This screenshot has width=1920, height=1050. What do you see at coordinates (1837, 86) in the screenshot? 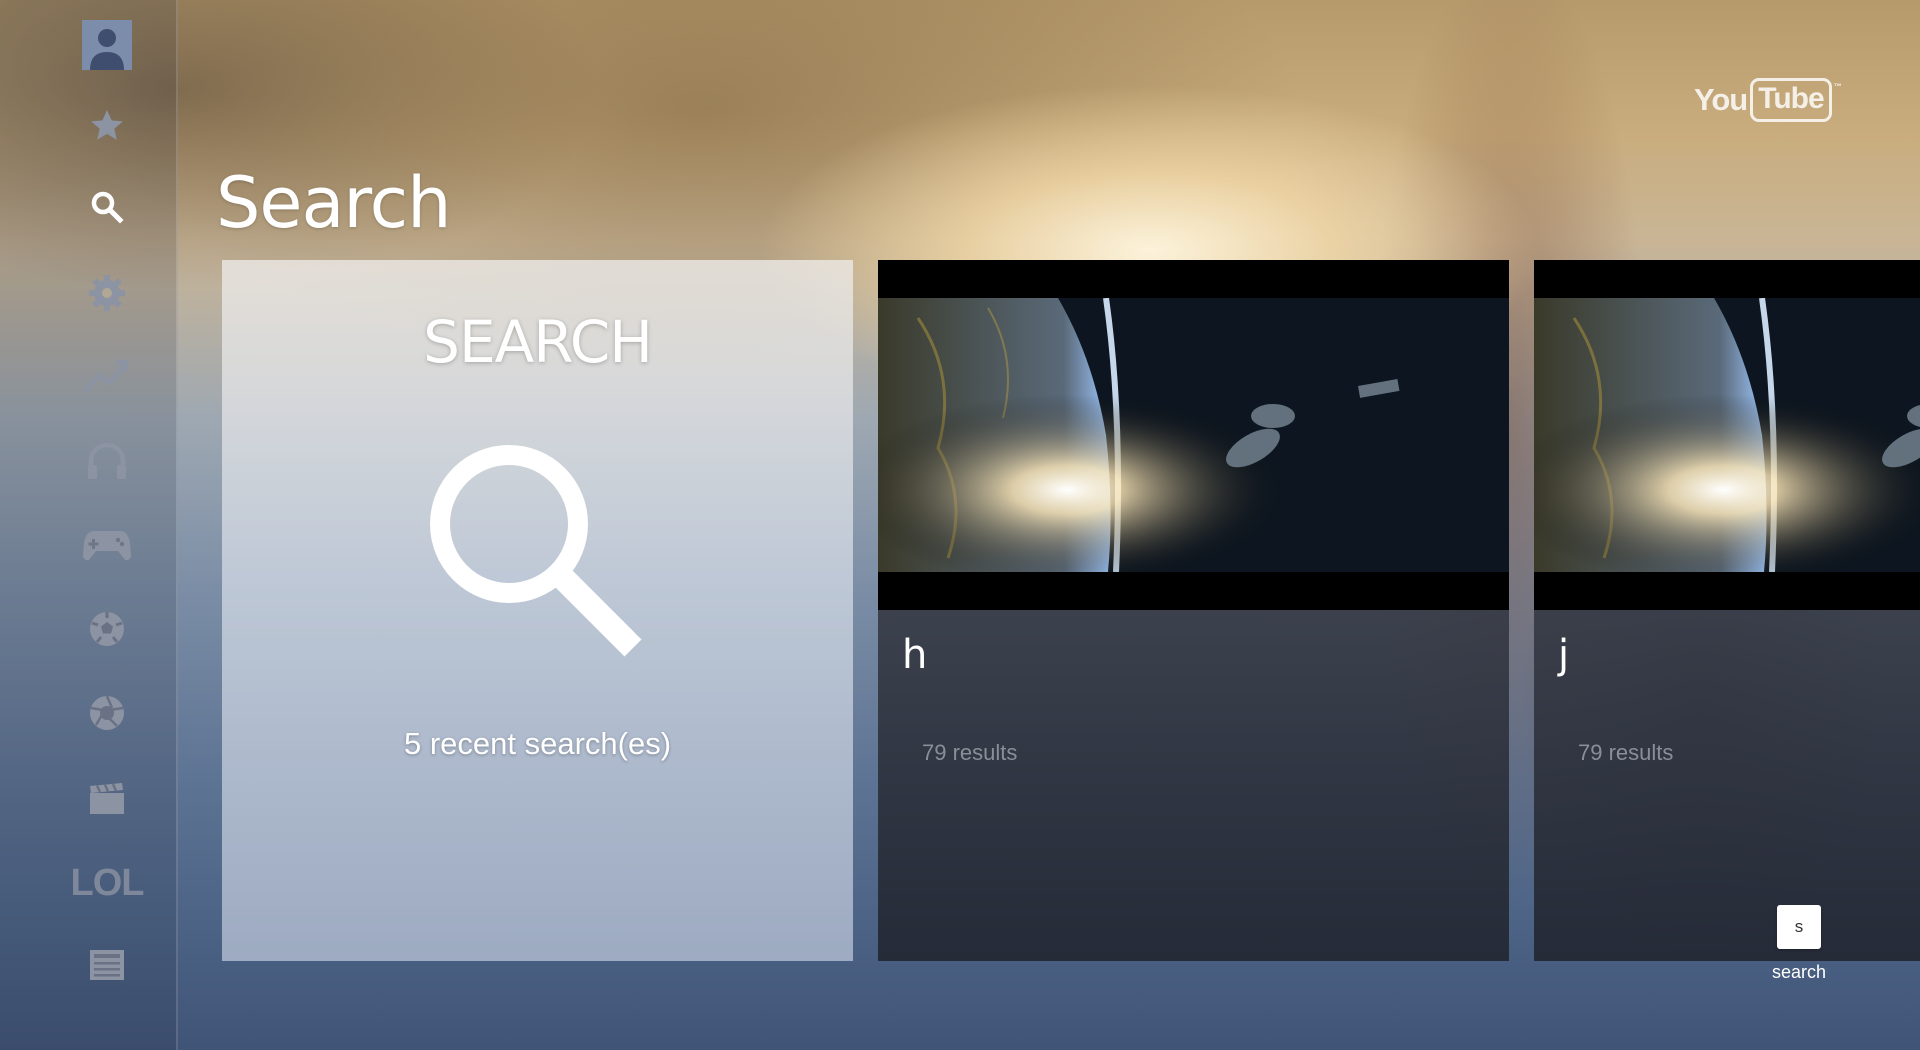
I see `logo-trademark: ™` at bounding box center [1837, 86].